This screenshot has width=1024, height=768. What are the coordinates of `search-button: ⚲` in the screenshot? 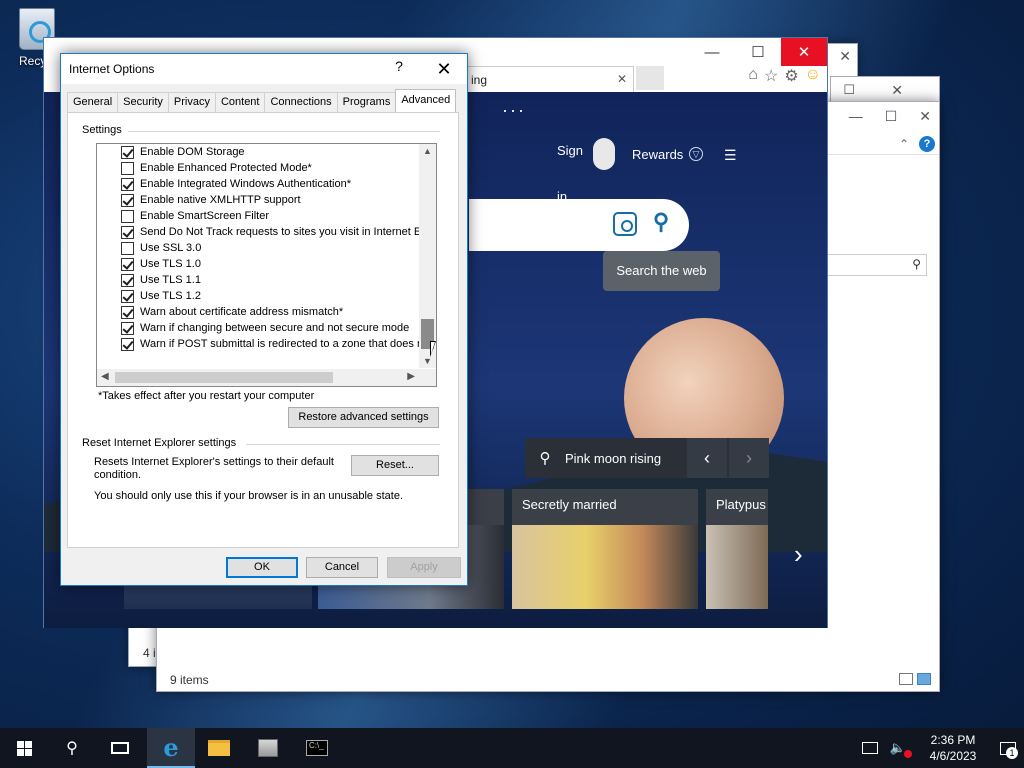 It's located at (72, 748).